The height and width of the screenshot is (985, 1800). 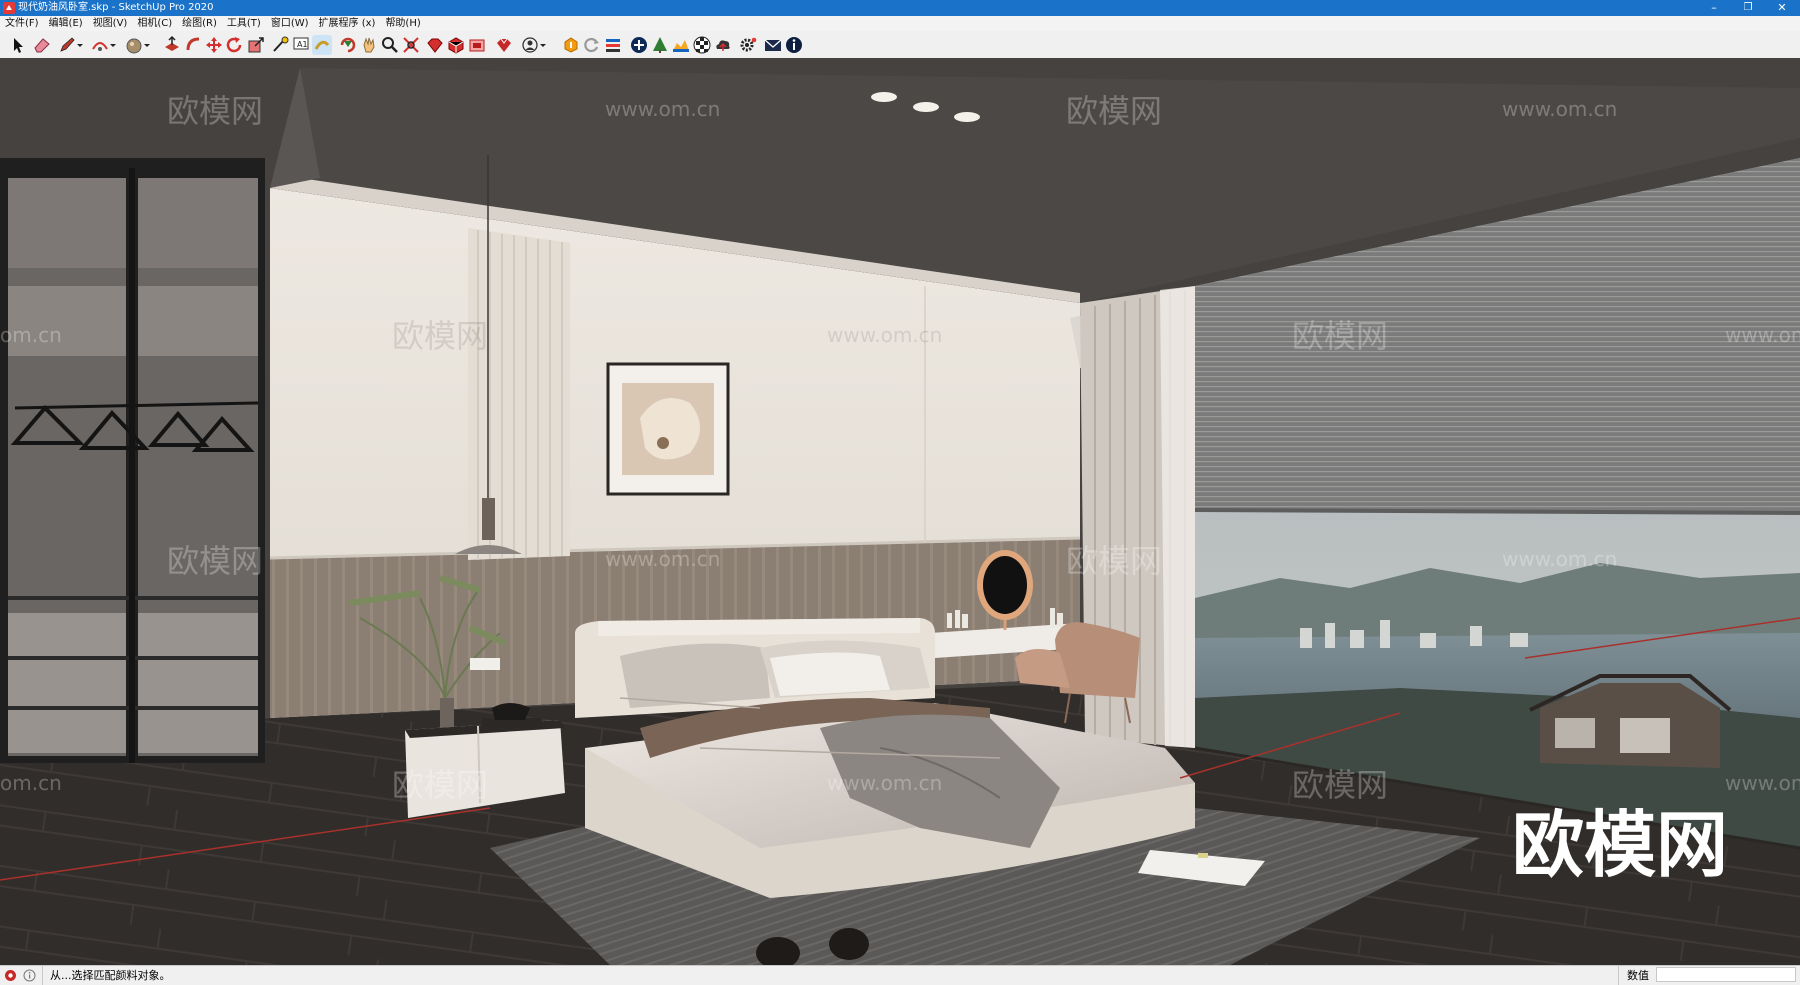 I want to click on paint-bucket-icon, so click(x=134, y=45).